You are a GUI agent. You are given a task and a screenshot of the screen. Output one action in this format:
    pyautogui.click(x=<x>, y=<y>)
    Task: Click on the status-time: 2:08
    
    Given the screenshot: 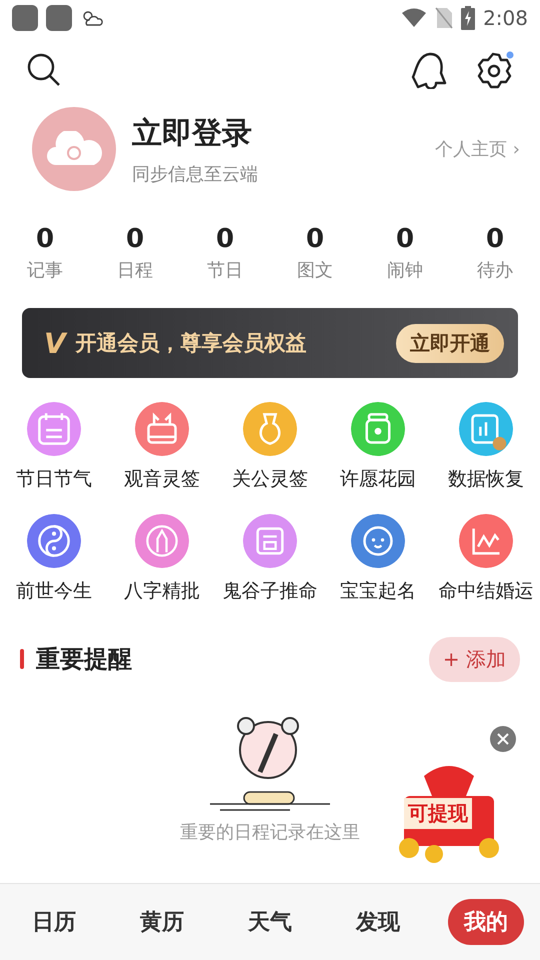 What is the action you would take?
    pyautogui.click(x=505, y=18)
    